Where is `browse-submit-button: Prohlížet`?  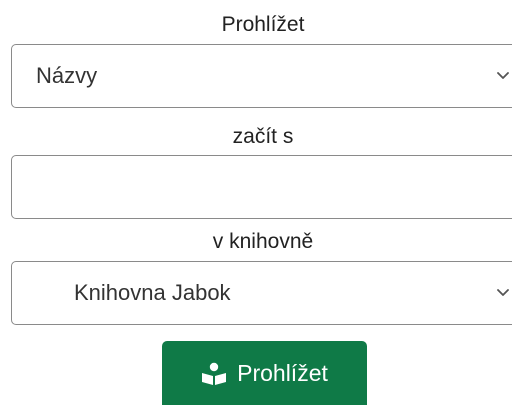
browse-submit-button: Prohlížet is located at coordinates (264, 373).